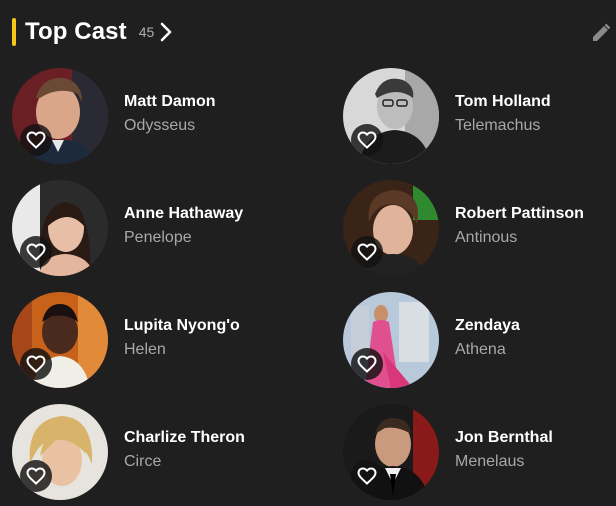 The width and height of the screenshot is (616, 506). Describe the element at coordinates (146, 32) in the screenshot. I see `cast-count: 45` at that location.